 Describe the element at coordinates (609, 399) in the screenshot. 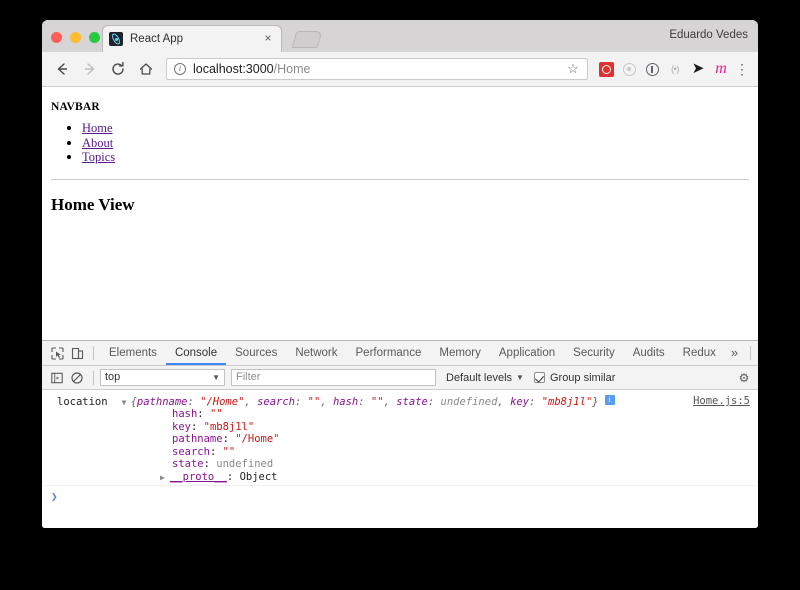

I see `info-badge-icon` at that location.